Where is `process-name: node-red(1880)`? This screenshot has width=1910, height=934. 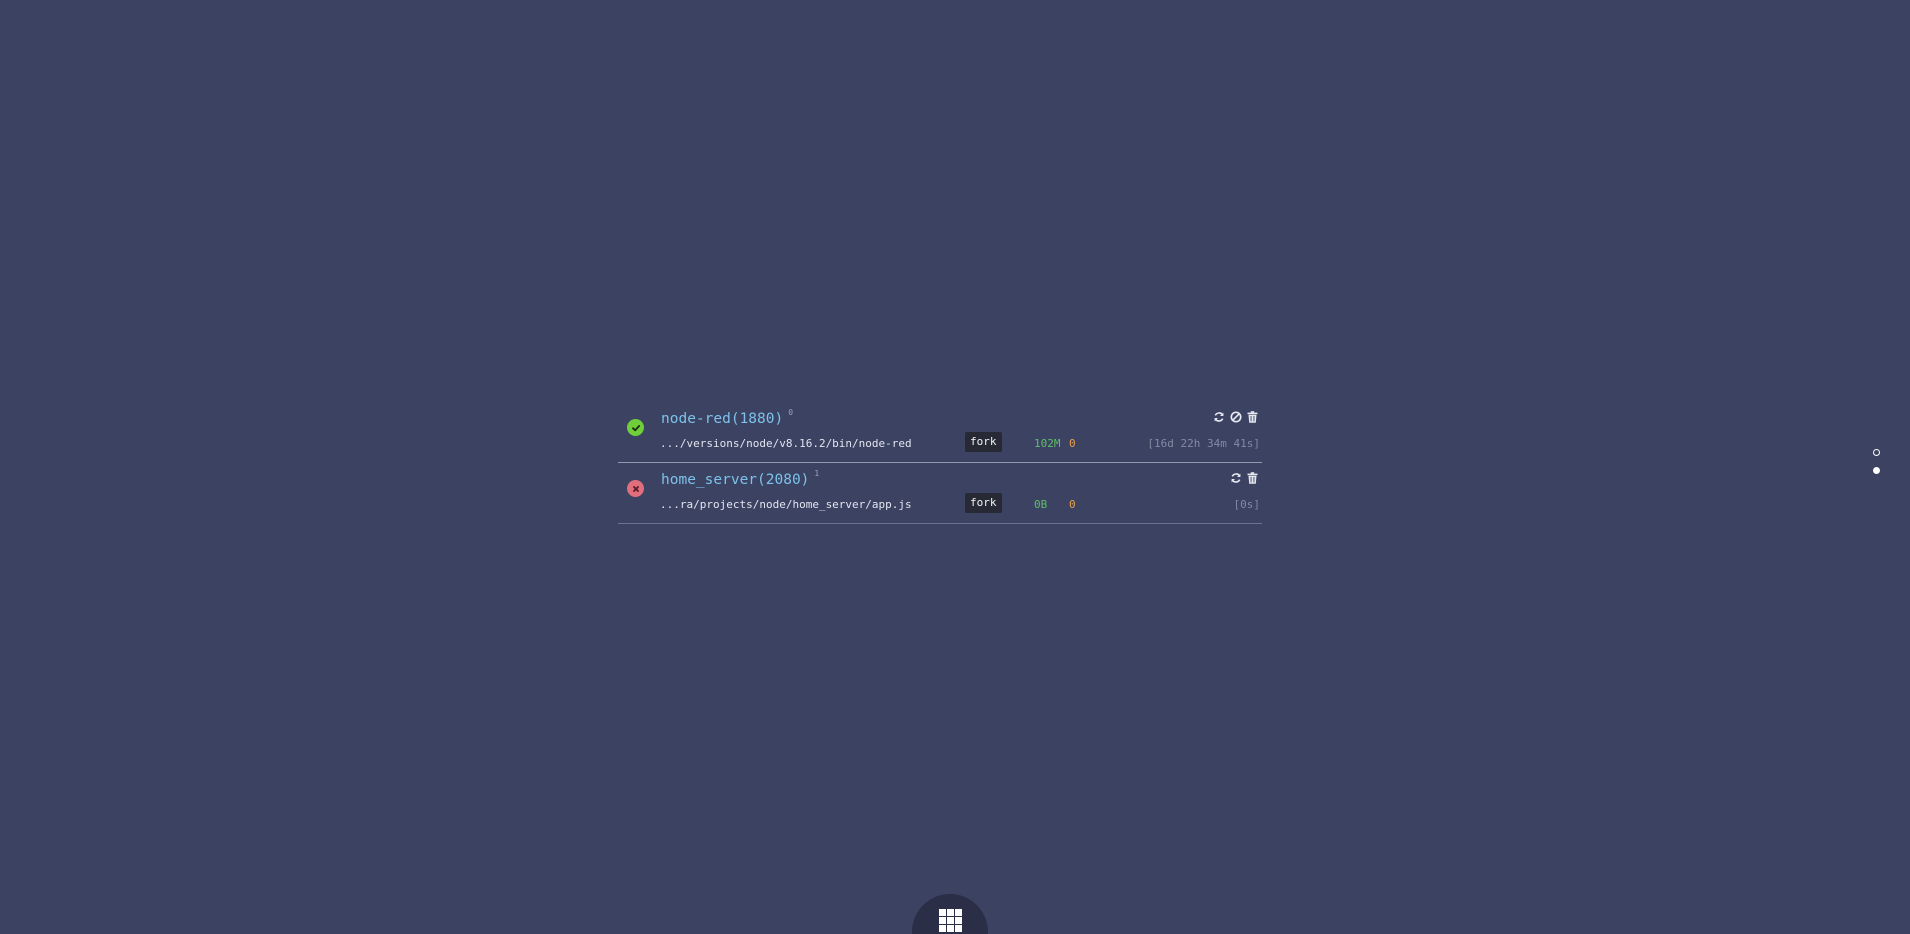
process-name: node-red(1880) is located at coordinates (722, 419).